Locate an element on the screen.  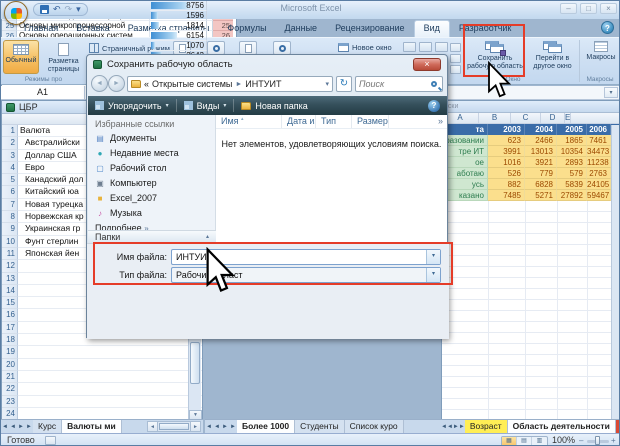
cell: 6828 is located at coordinates (541, 184).